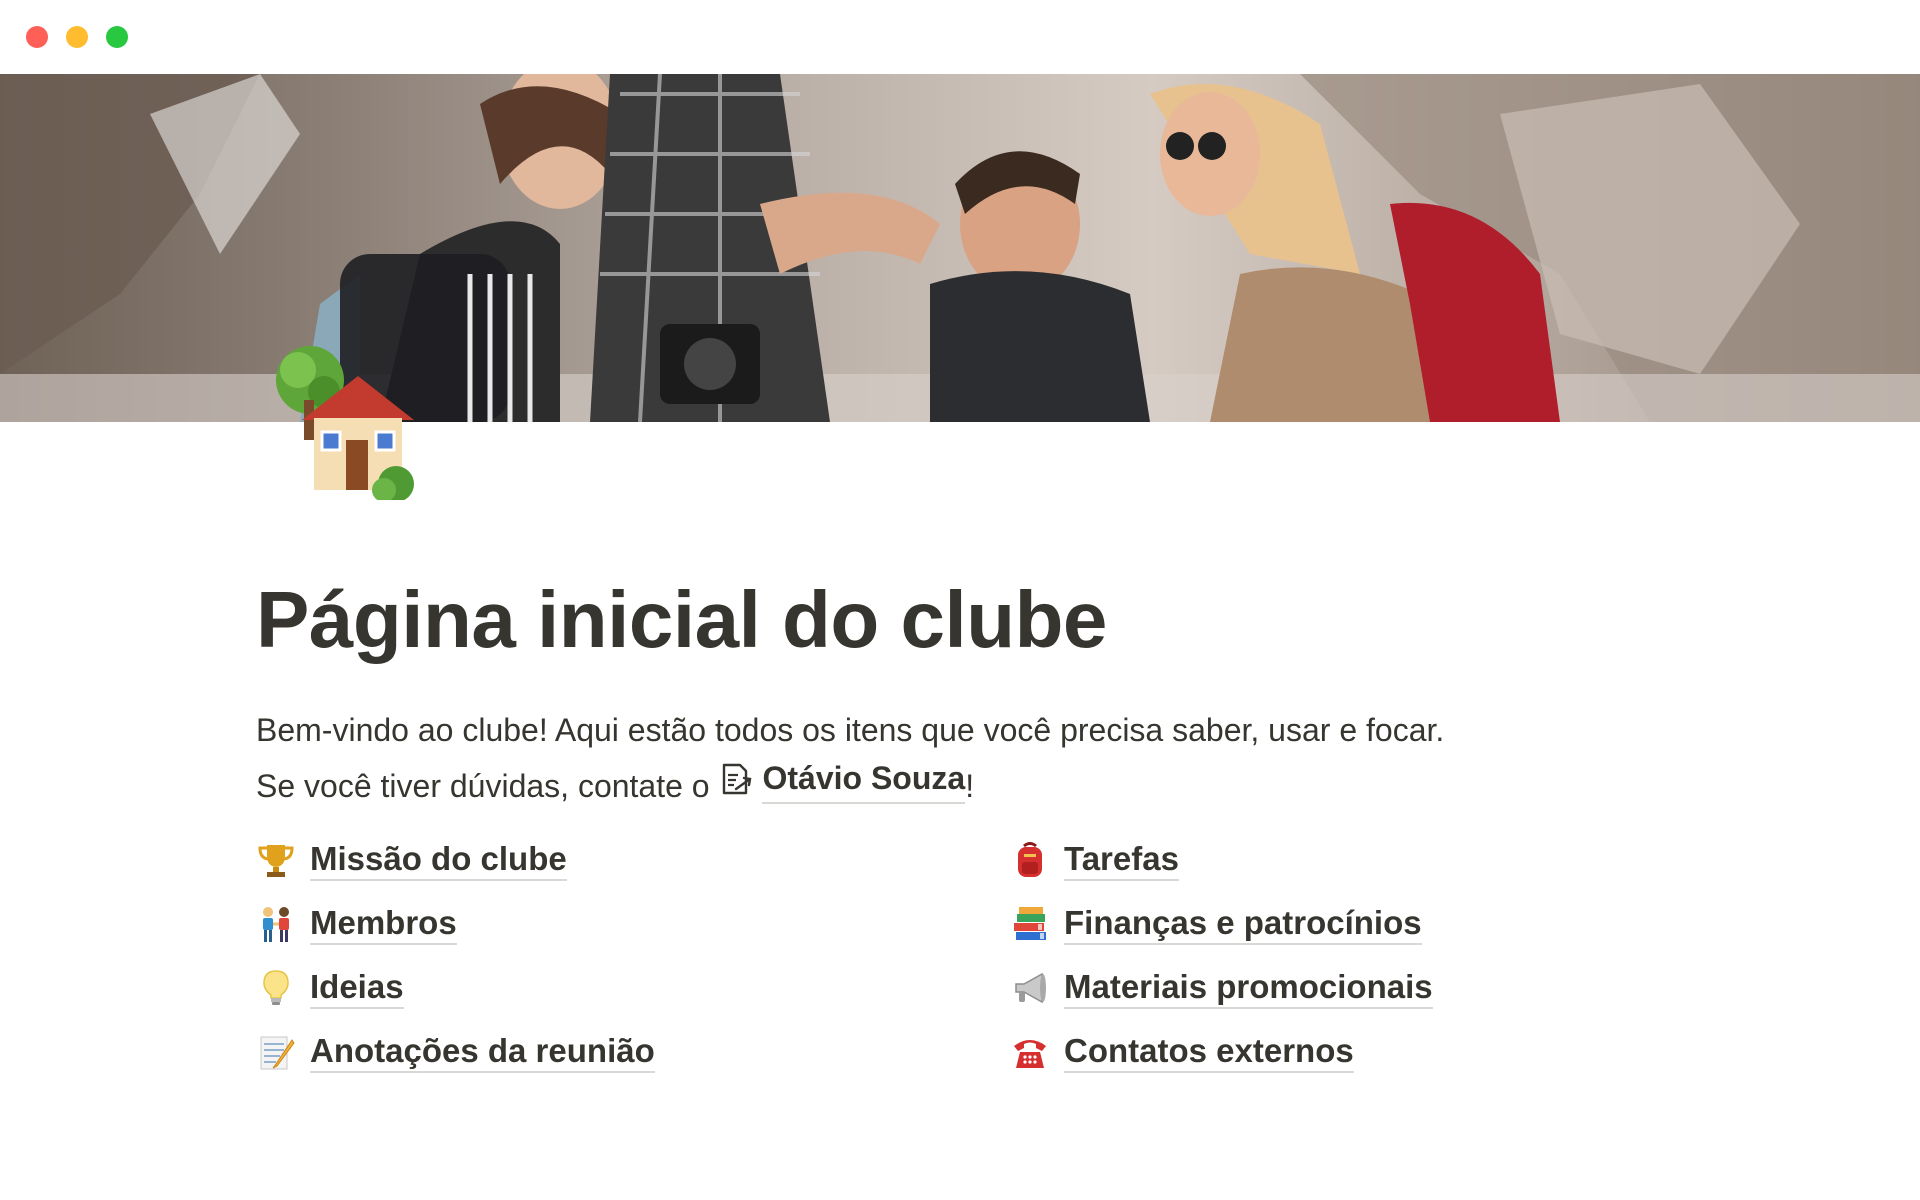  I want to click on link-tarefas: Tarefas, so click(1360, 860).